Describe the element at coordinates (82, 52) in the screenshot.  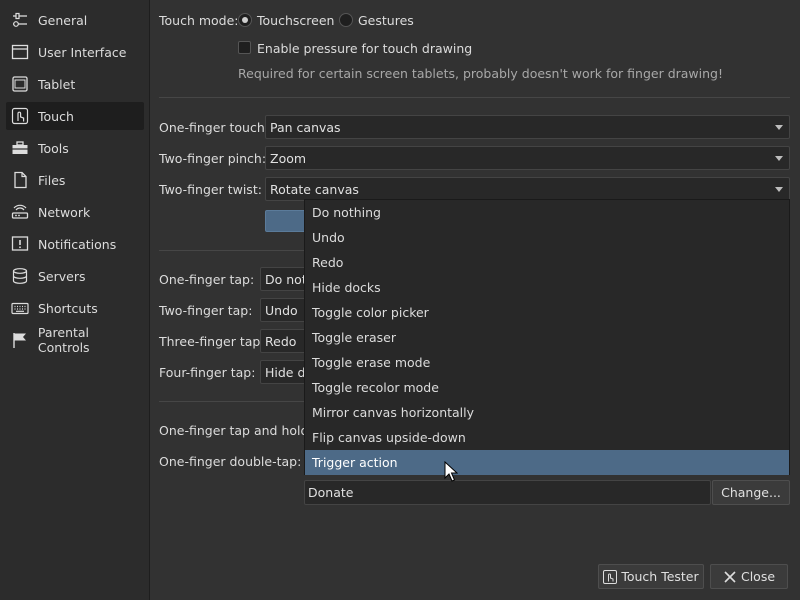
I see `sidebar-item-label: User Interface` at that location.